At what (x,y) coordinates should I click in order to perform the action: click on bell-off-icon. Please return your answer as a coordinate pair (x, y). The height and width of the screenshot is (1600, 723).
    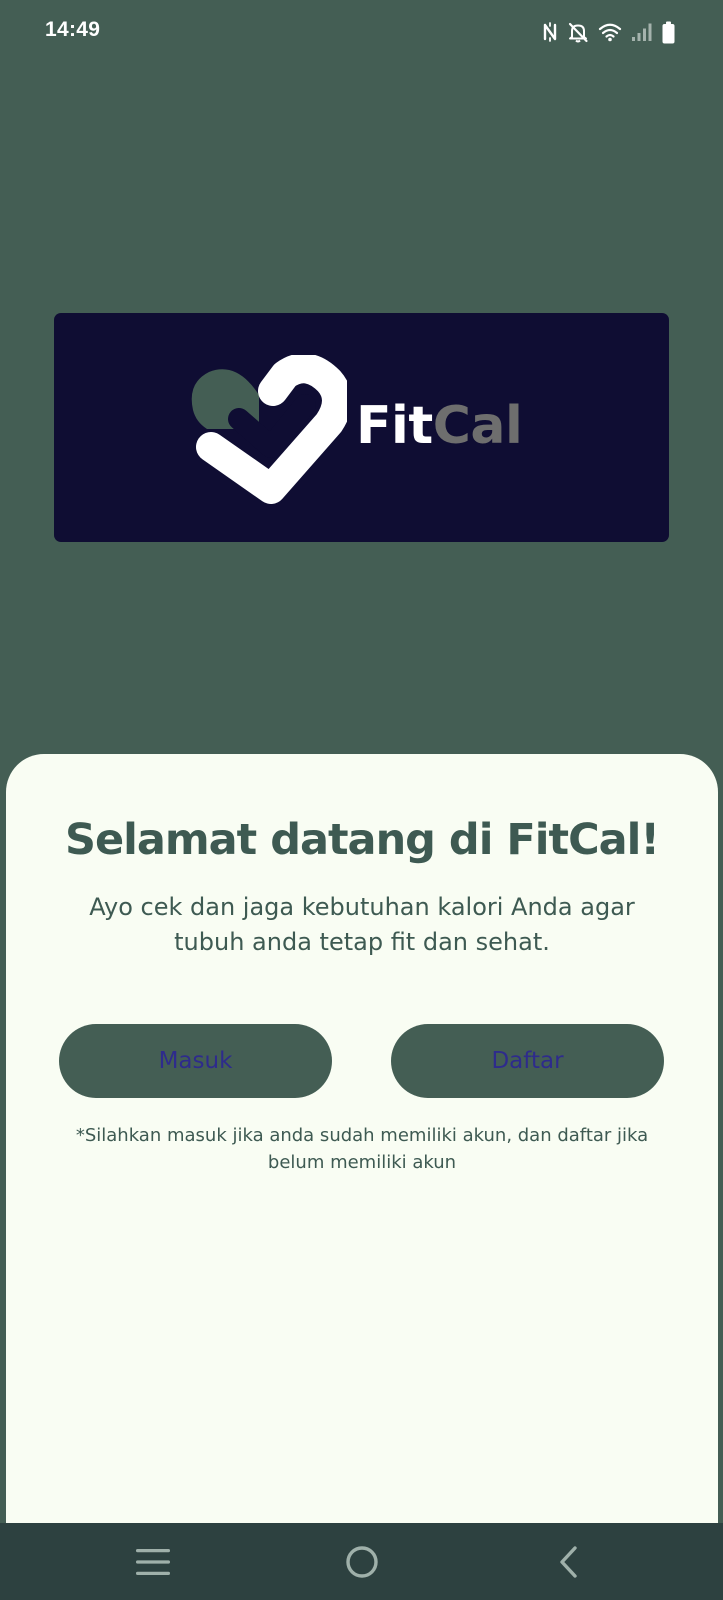
    Looking at the image, I should click on (578, 32).